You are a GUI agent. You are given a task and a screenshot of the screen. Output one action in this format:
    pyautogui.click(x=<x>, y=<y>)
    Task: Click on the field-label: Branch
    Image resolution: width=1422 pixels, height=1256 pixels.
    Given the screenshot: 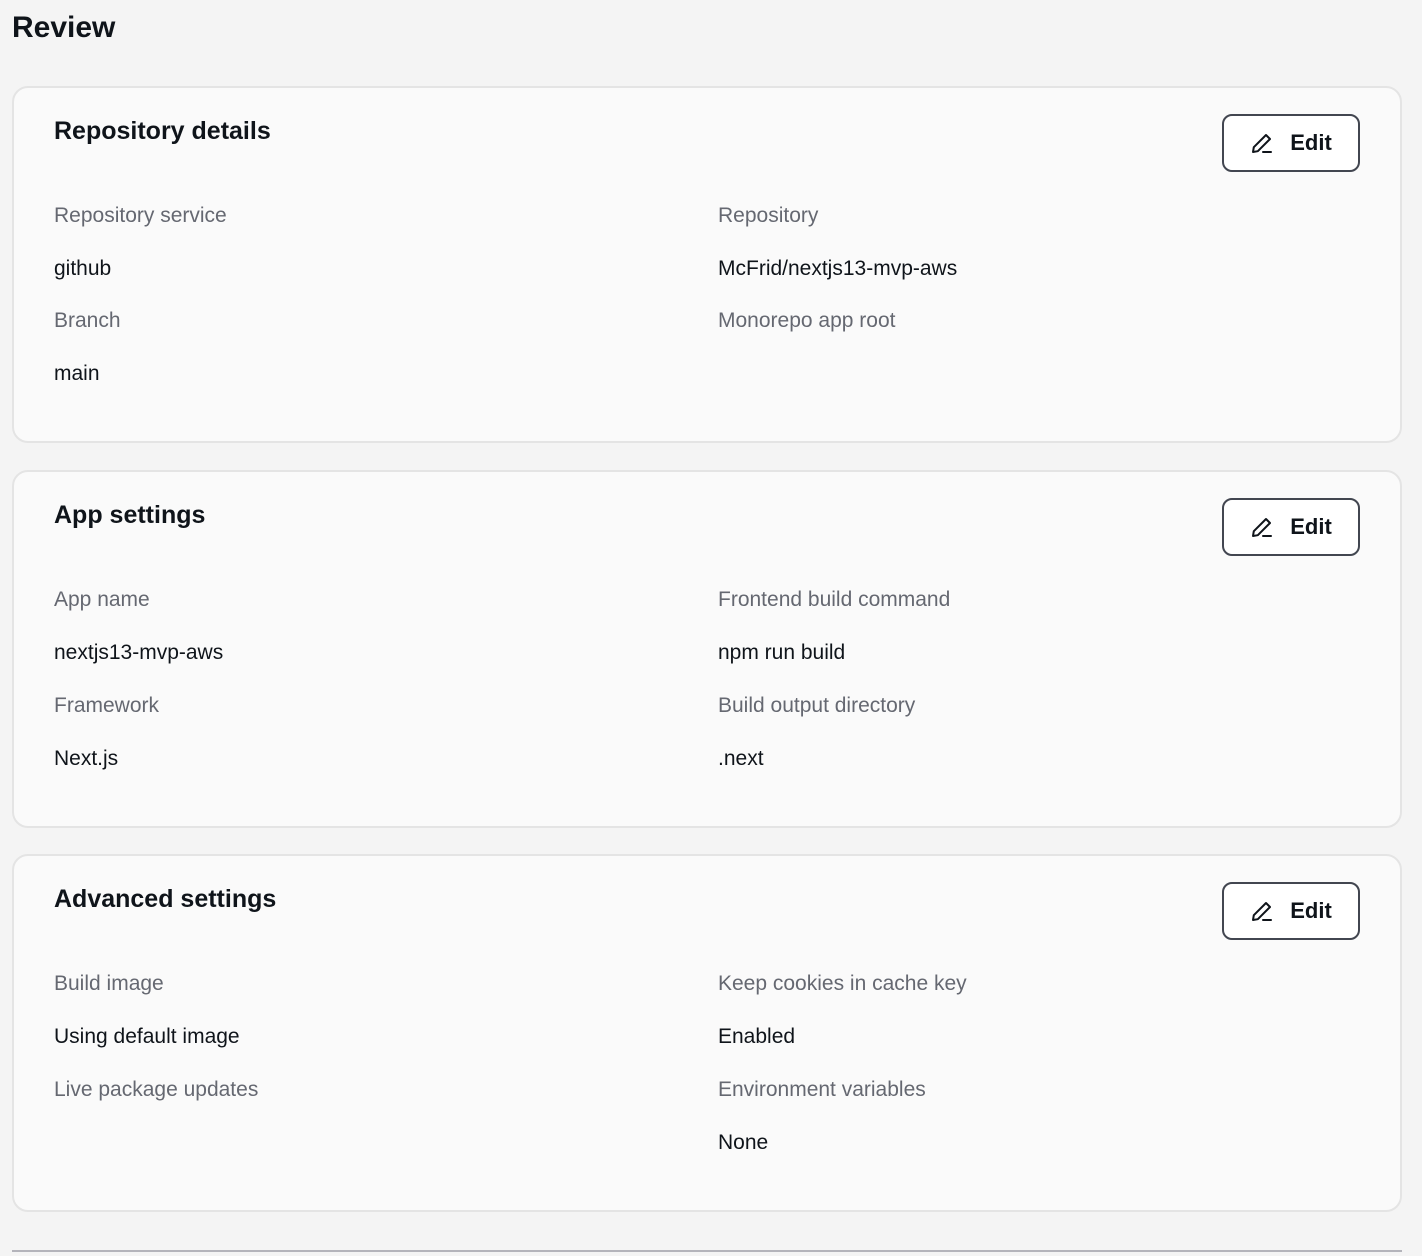 What is the action you would take?
    pyautogui.click(x=87, y=320)
    